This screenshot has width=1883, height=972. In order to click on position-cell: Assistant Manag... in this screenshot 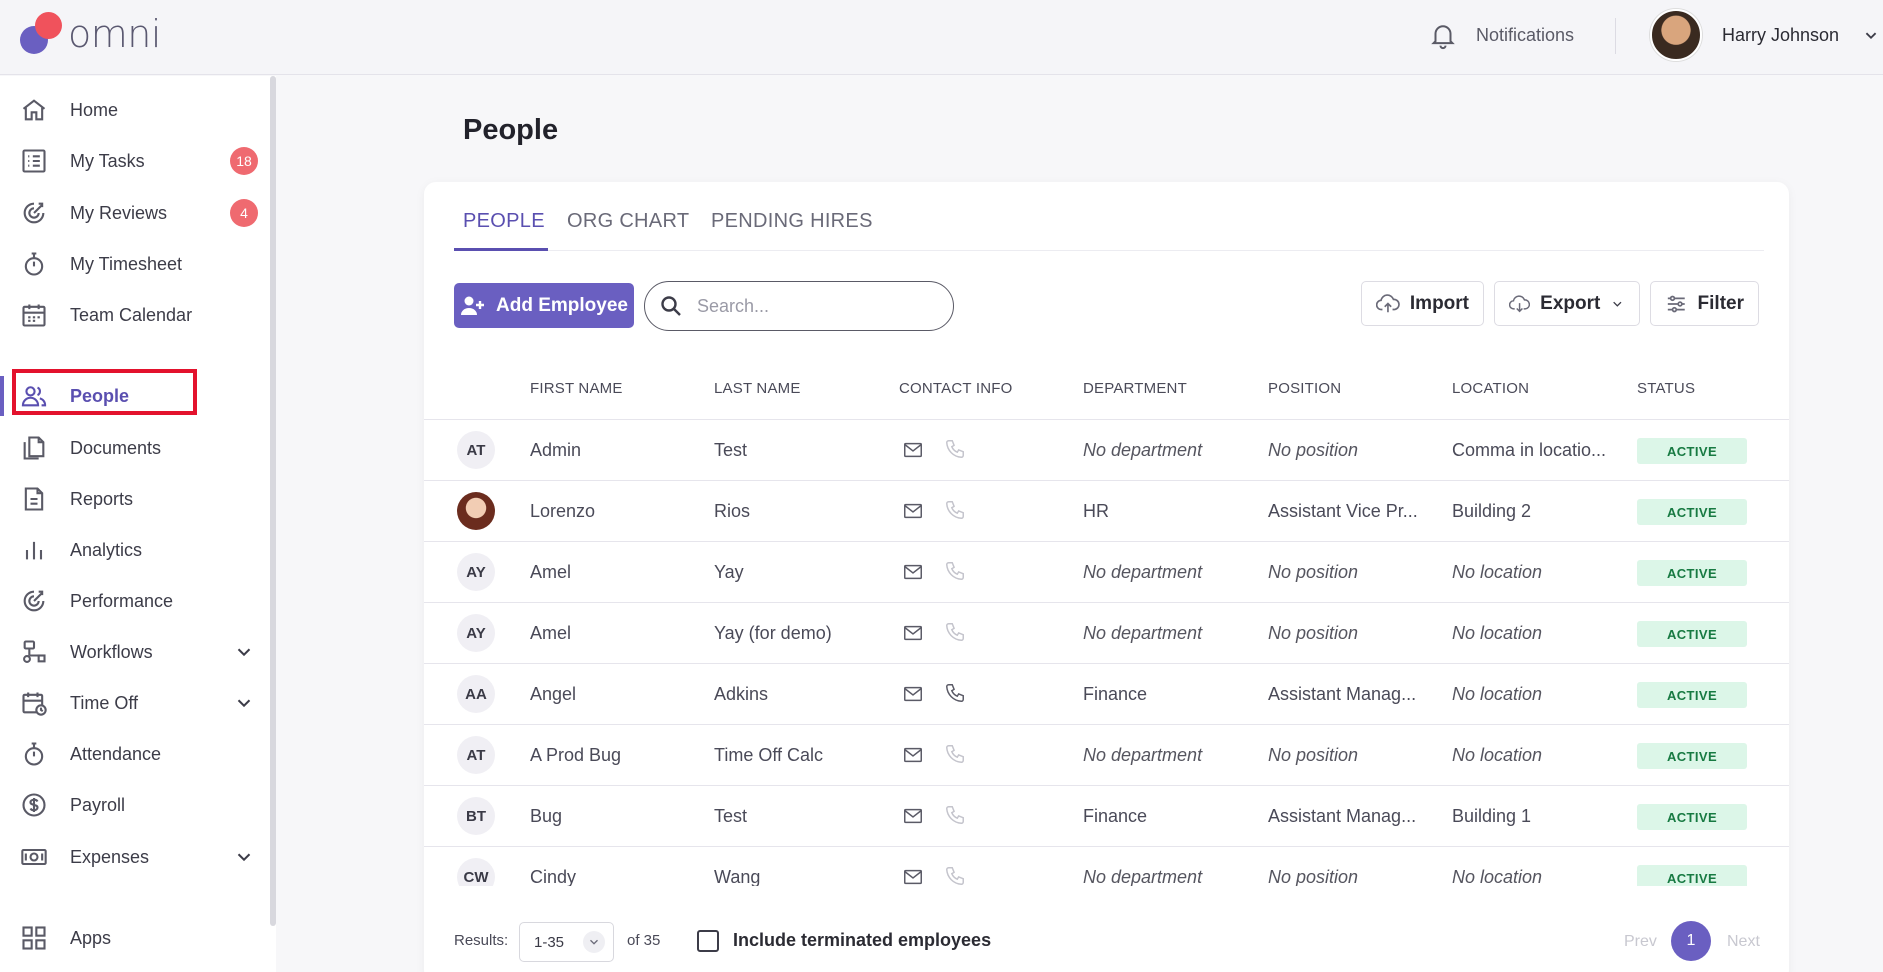, I will do `click(1342, 693)`.